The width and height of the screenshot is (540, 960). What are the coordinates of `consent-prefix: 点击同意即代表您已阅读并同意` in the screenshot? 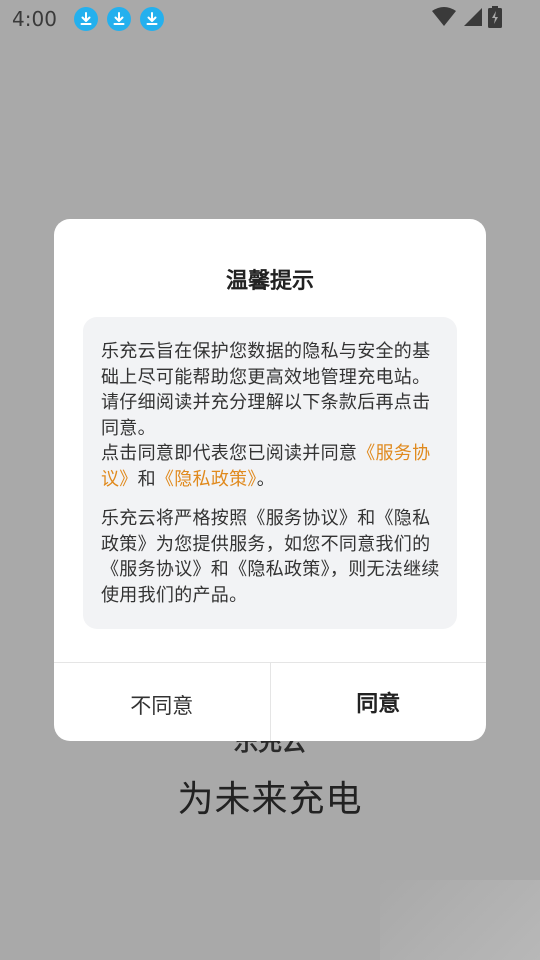 It's located at (229, 453).